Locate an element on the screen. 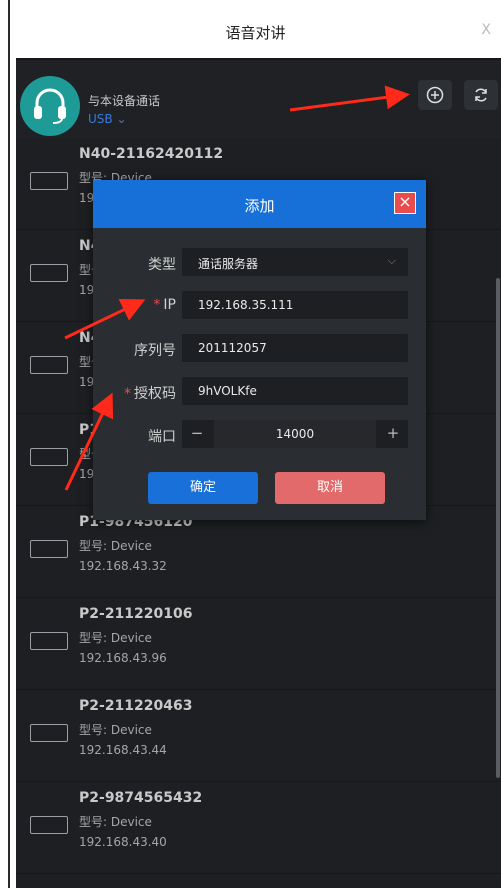 This screenshot has height=888, width=501. auth-code-value: 9hVOLKfe is located at coordinates (227, 391).